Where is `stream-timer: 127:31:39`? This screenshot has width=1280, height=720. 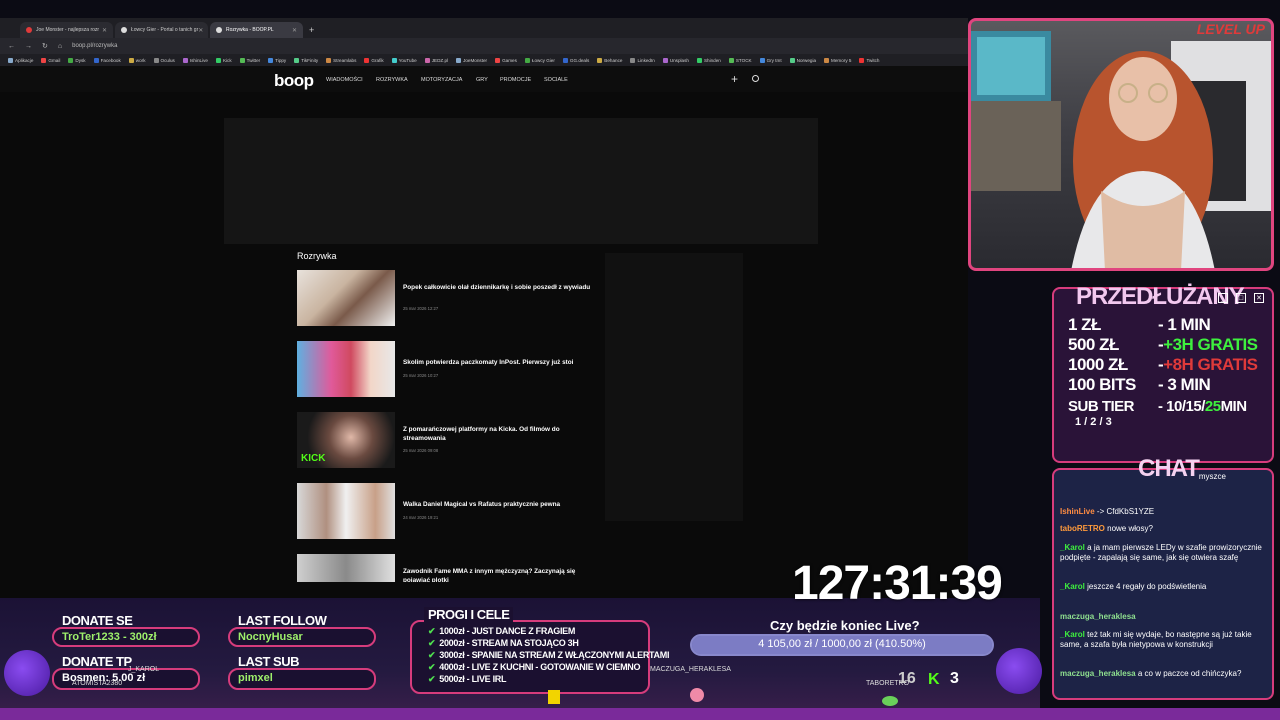 stream-timer: 127:31:39 is located at coordinates (897, 583).